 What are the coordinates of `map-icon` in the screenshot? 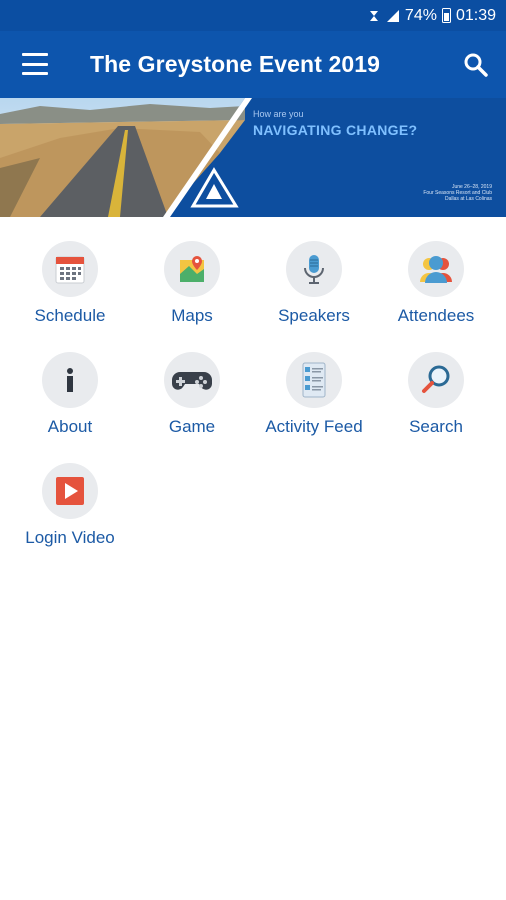 It's located at (192, 269).